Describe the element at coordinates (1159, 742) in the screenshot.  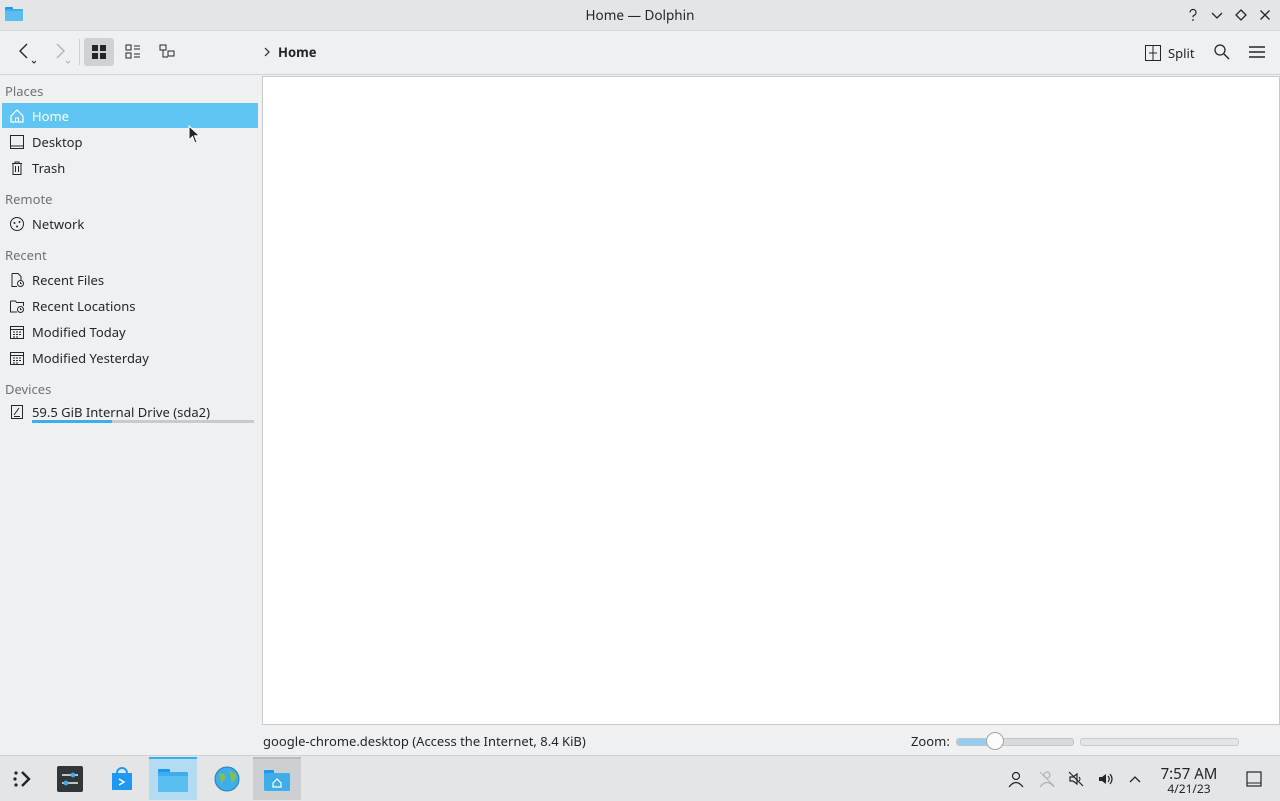
I see `free-space-bar` at that location.